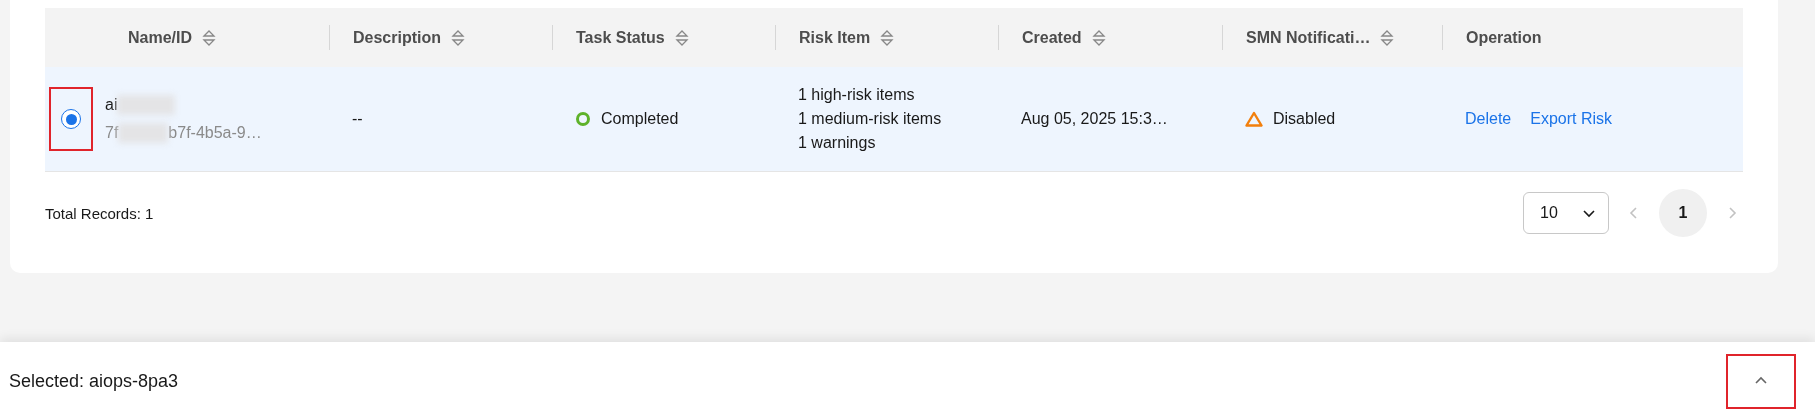 This screenshot has width=1815, height=420. Describe the element at coordinates (99, 213) in the screenshot. I see `total-records: Total Records: 1` at that location.